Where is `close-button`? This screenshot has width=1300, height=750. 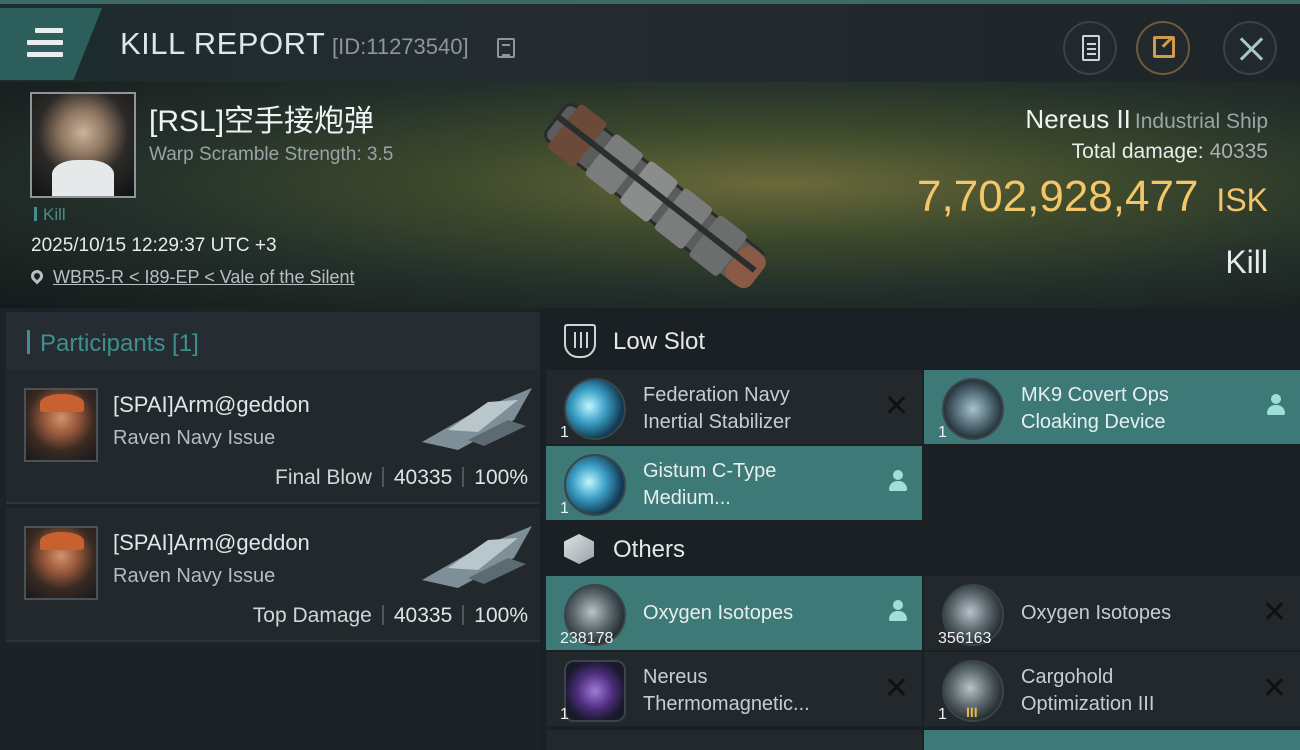 close-button is located at coordinates (1250, 48).